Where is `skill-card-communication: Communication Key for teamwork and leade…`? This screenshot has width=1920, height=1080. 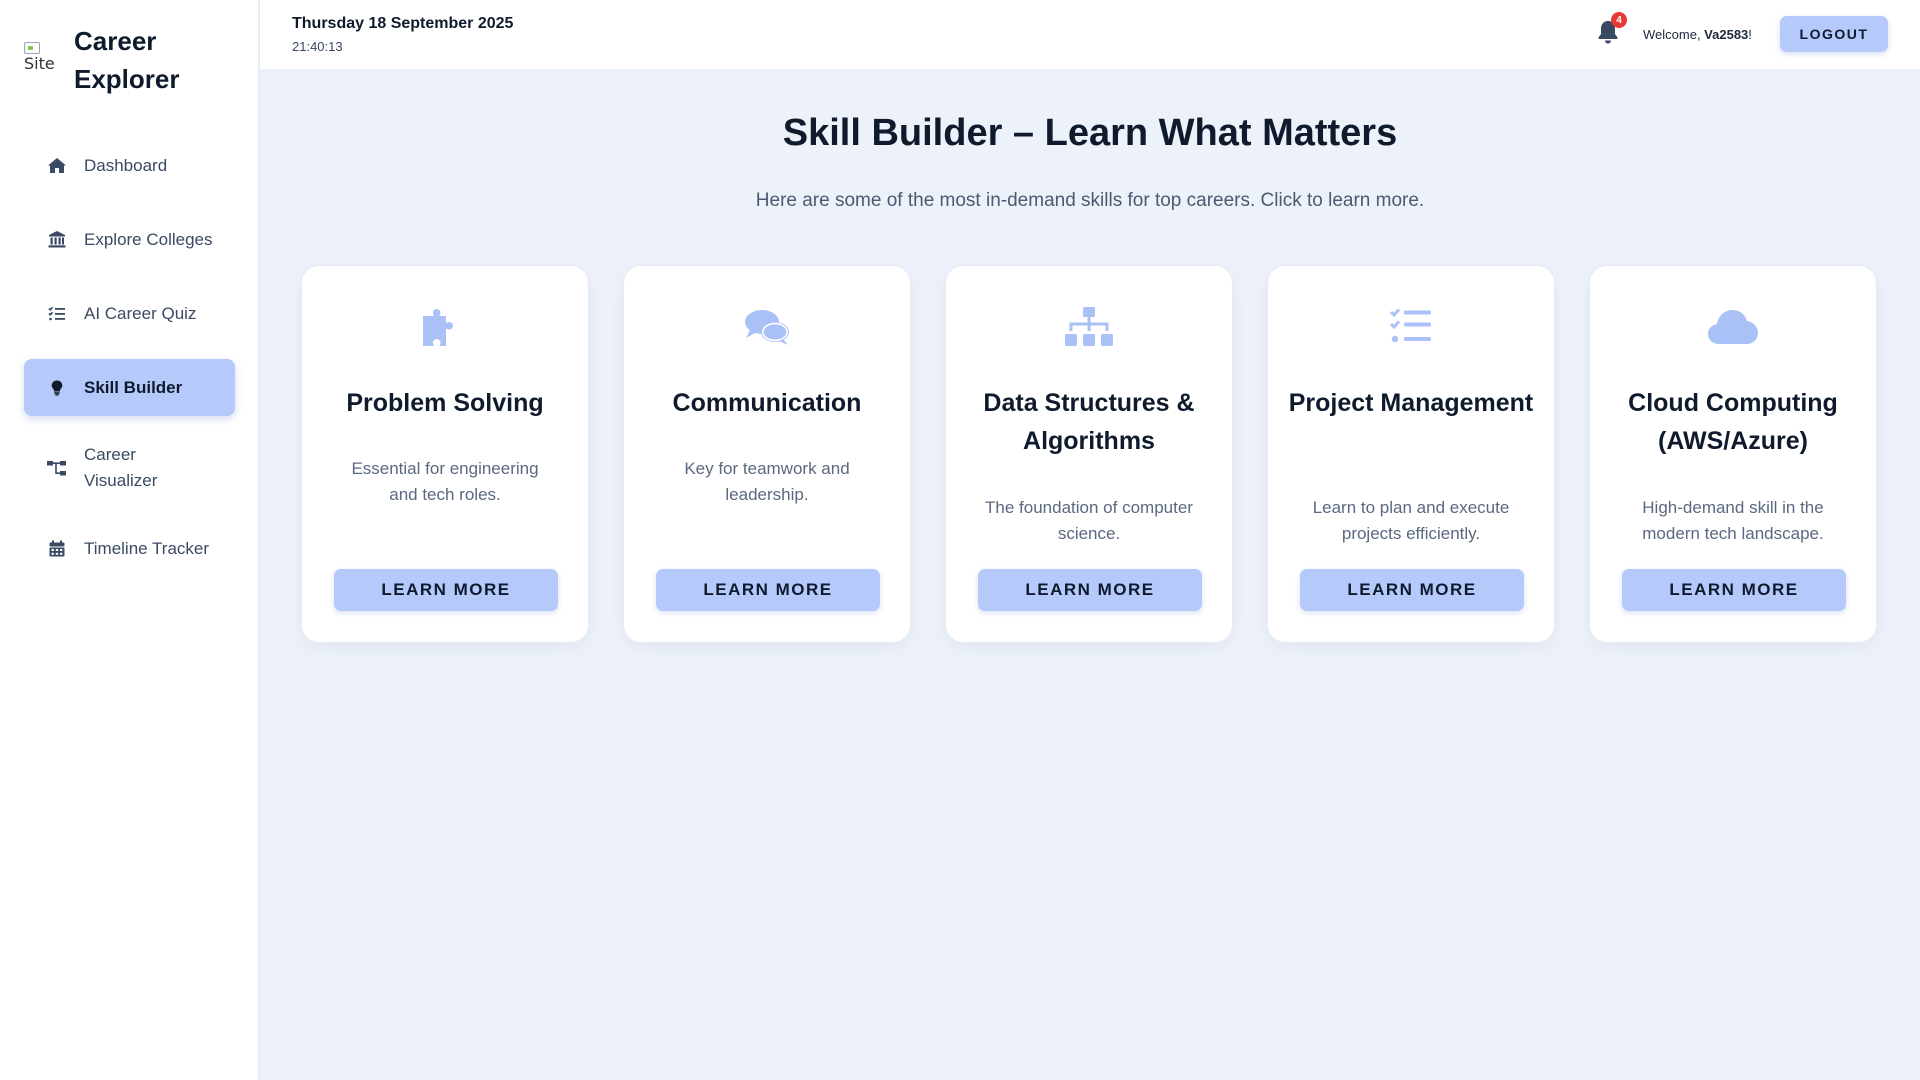
skill-card-communication: Communication Key for teamwork and leade… is located at coordinates (767, 454).